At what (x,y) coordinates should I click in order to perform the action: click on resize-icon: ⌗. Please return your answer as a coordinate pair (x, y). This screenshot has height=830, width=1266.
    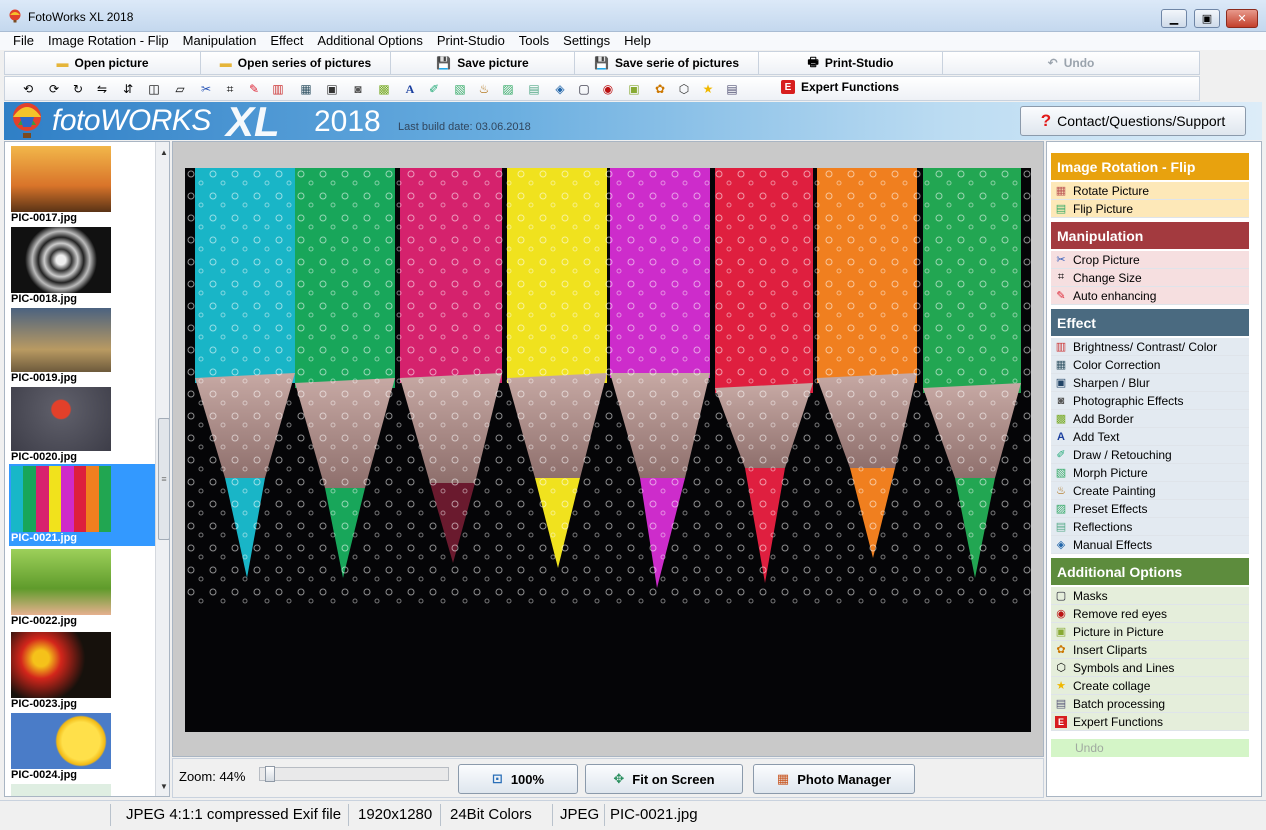
    Looking at the image, I should click on (230, 89).